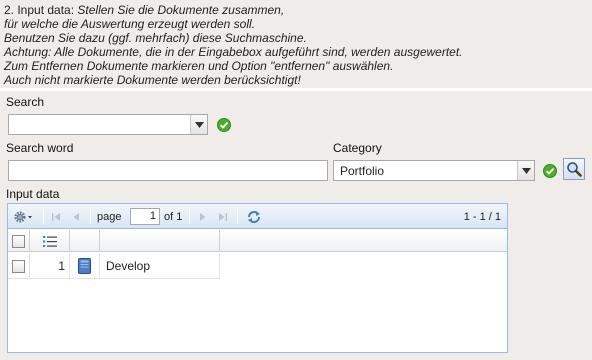  Describe the element at coordinates (296, 89) in the screenshot. I see `divider` at that location.